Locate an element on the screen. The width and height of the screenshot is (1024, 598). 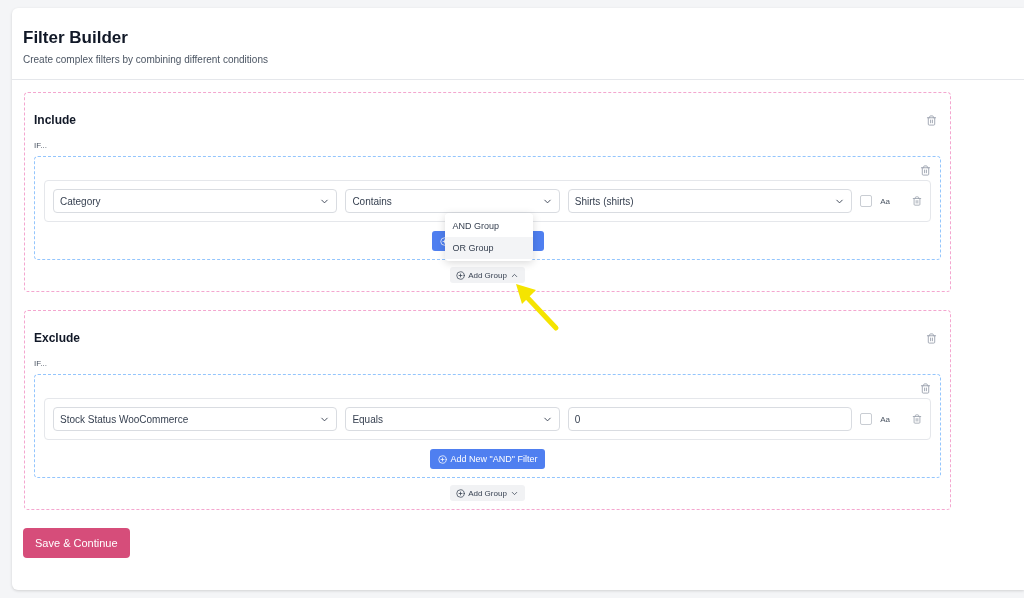
save-button: Save & Continue is located at coordinates (76, 543).